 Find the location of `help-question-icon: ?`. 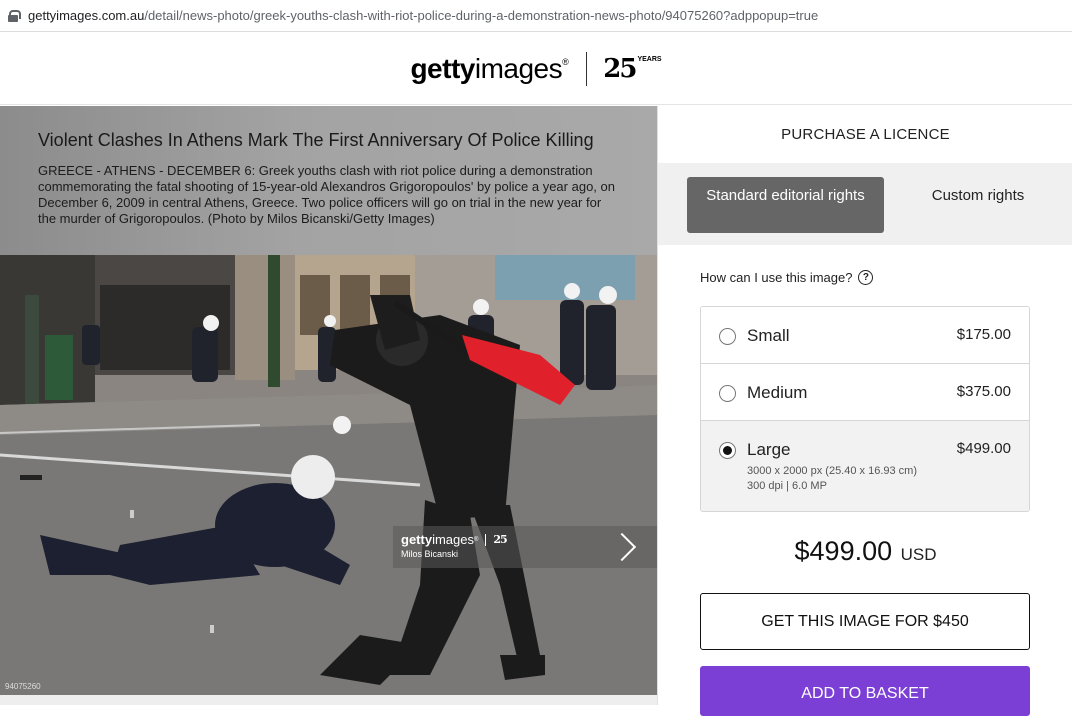

help-question-icon: ? is located at coordinates (866, 277).